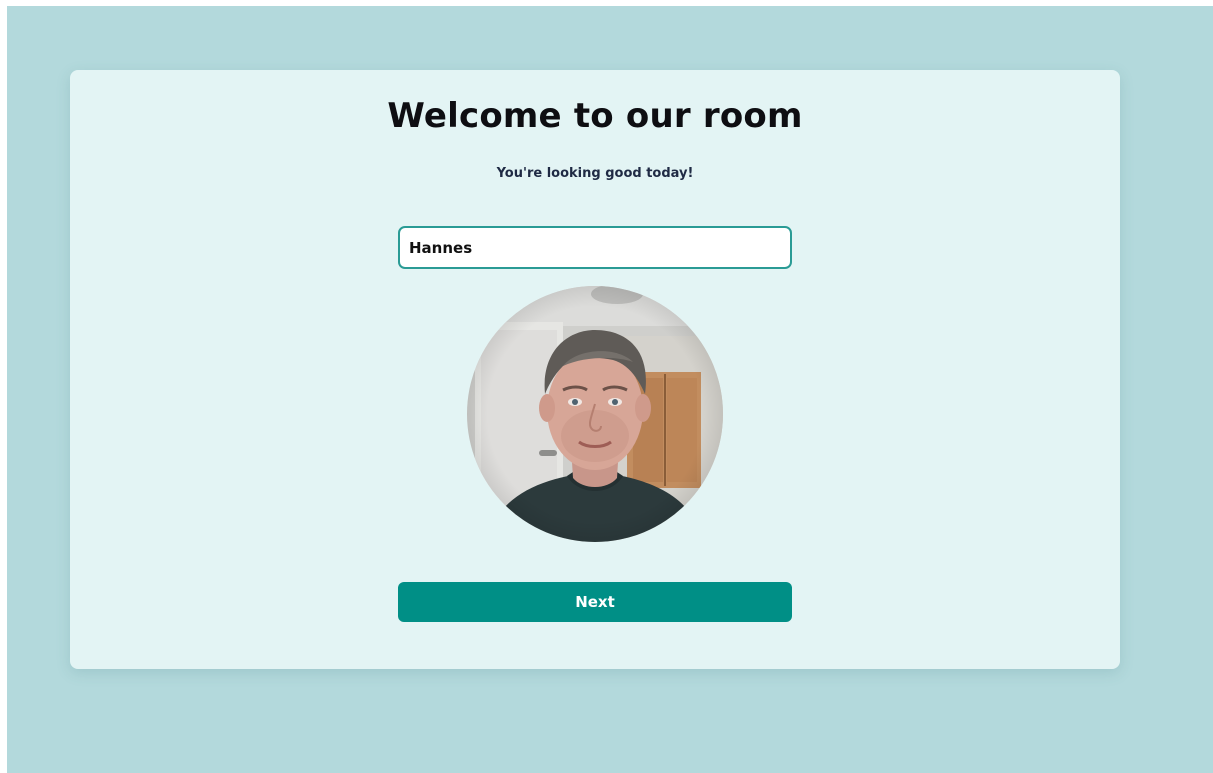 This screenshot has width=1213, height=773. I want to click on camera-preview-image, so click(595, 414).